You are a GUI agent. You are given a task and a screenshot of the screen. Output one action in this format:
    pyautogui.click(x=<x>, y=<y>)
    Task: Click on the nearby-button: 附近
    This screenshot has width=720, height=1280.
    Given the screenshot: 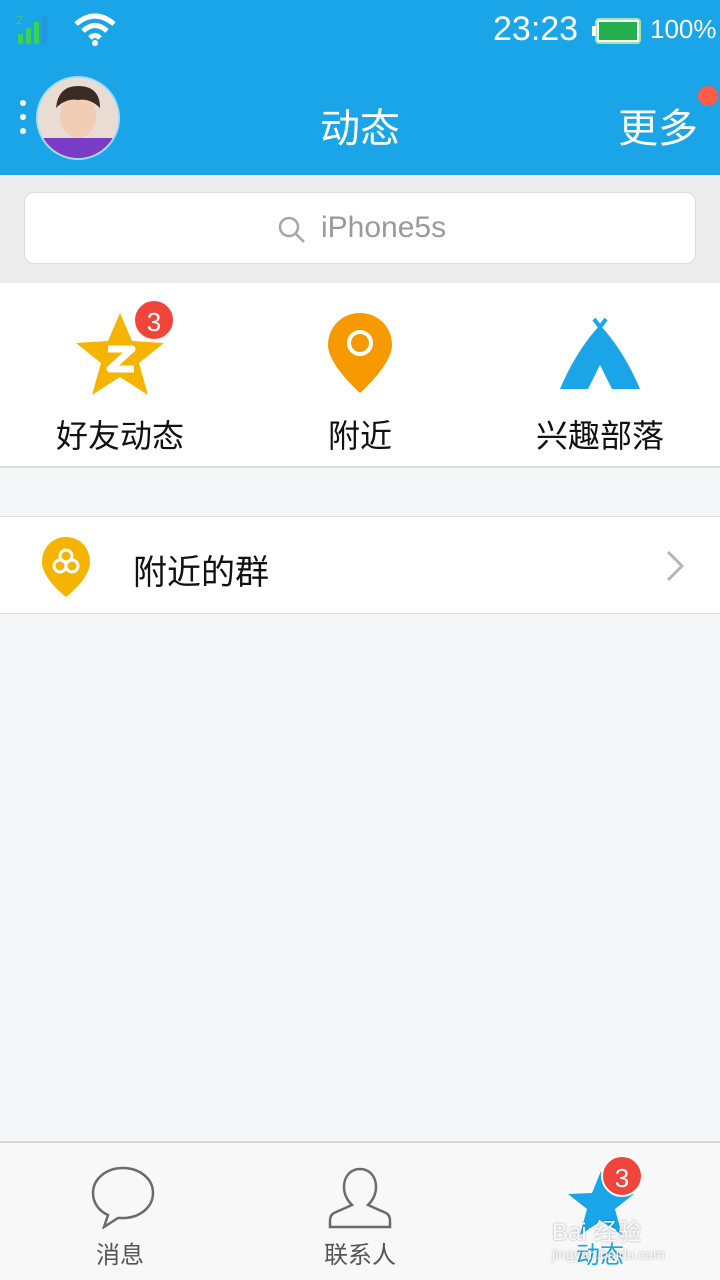 What is the action you would take?
    pyautogui.click(x=360, y=374)
    